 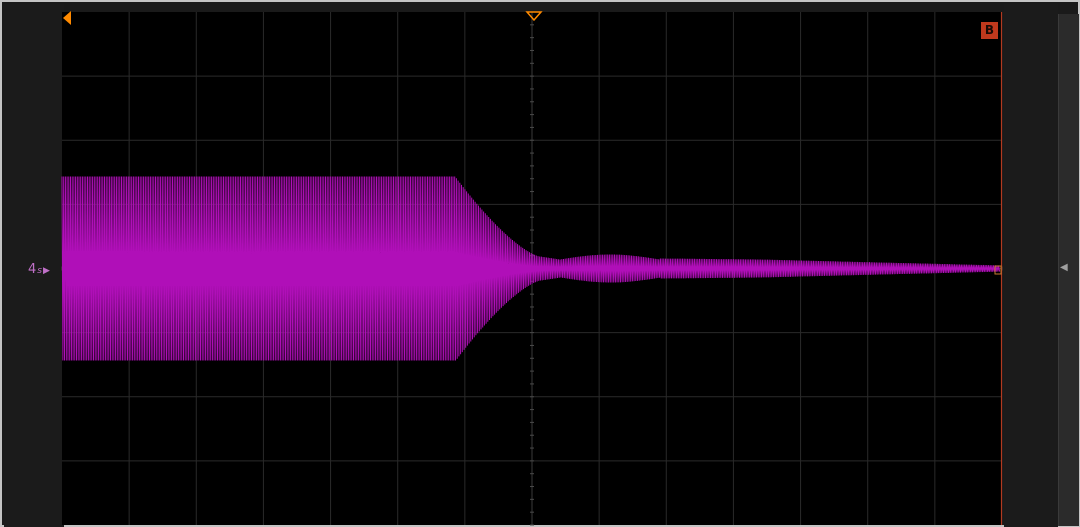 What do you see at coordinates (989, 30) in the screenshot?
I see `cursor-b-marker: B` at bounding box center [989, 30].